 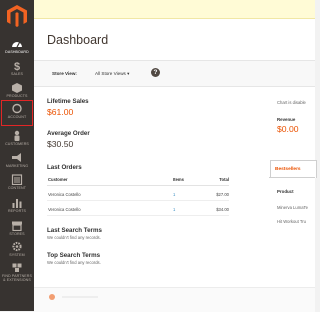 What do you see at coordinates (178, 179) in the screenshot?
I see `column-header-items: Items` at bounding box center [178, 179].